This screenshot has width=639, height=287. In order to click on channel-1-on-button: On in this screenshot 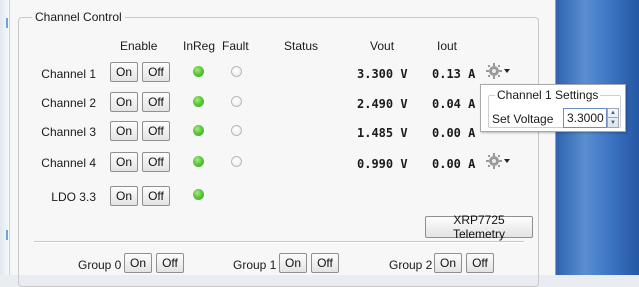, I will do `click(124, 72)`.